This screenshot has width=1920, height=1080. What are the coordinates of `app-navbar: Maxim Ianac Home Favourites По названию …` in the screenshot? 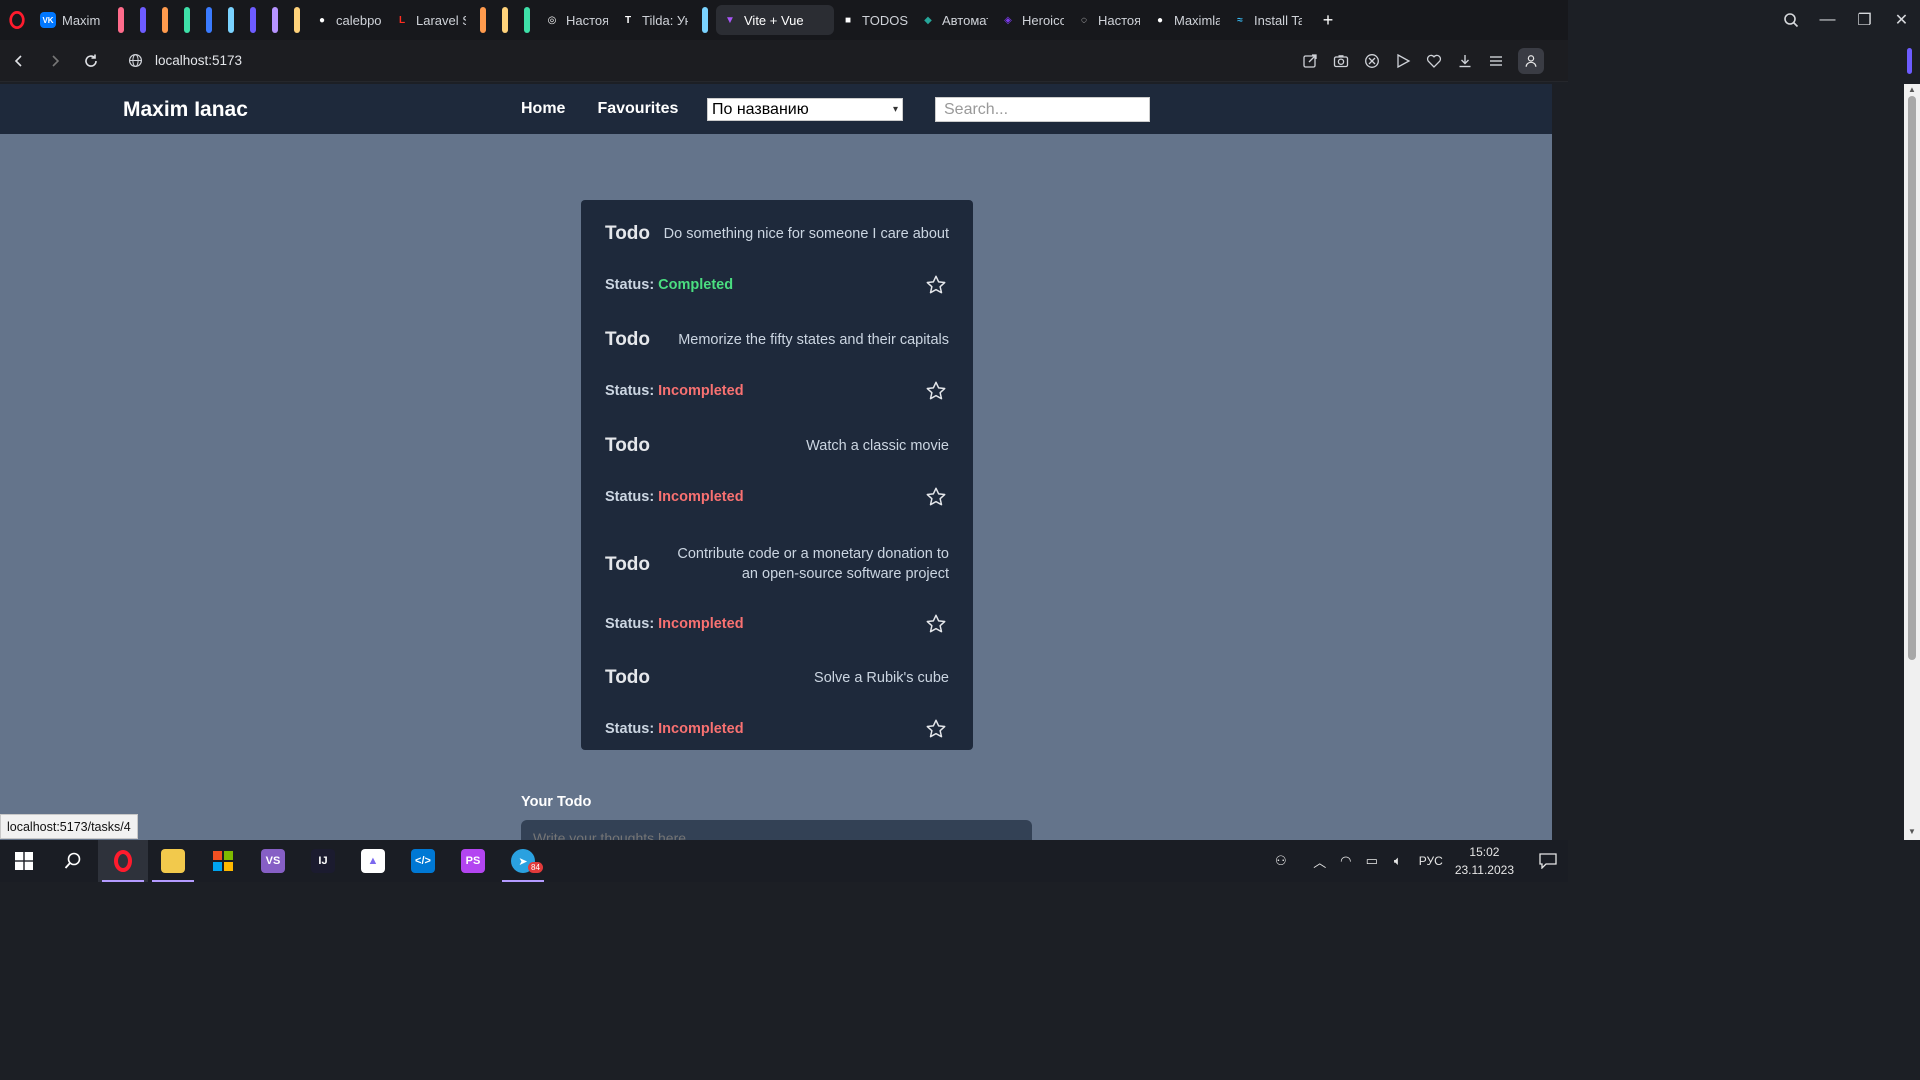 It's located at (776, 109).